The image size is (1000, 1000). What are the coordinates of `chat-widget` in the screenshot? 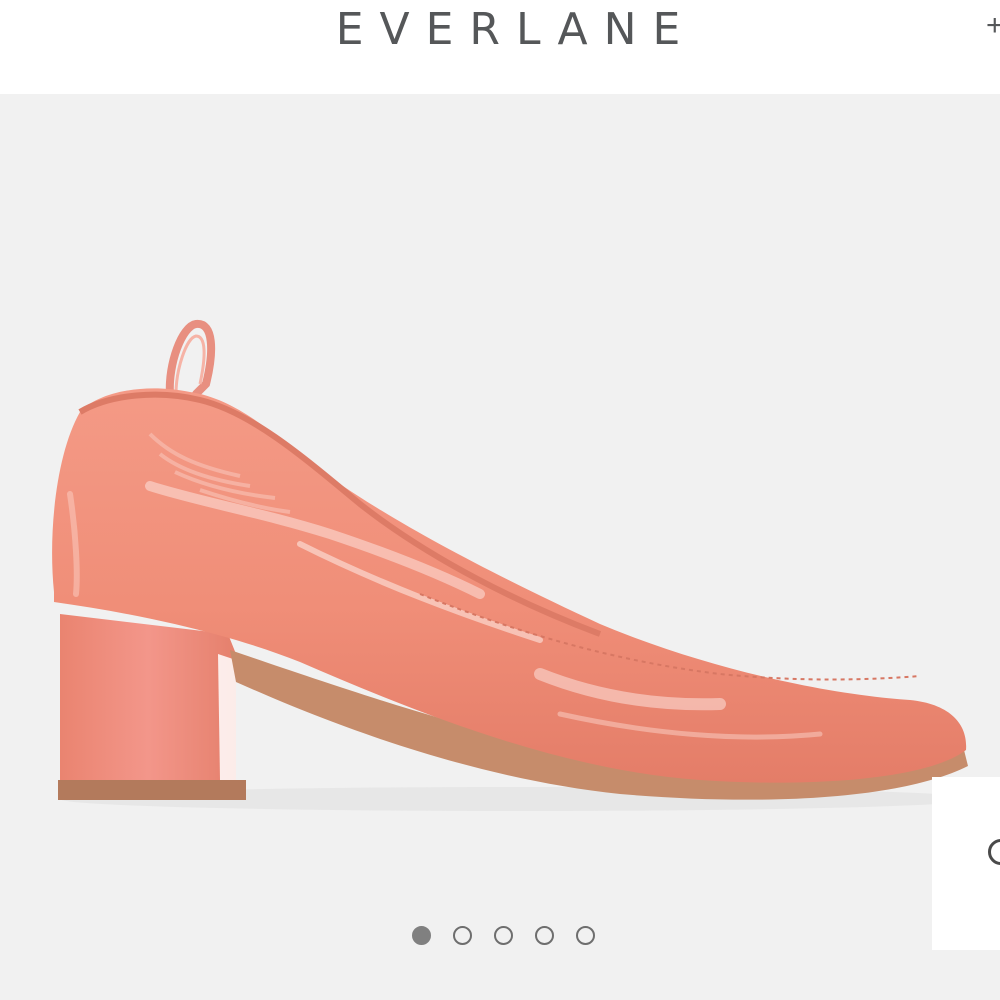 It's located at (966, 863).